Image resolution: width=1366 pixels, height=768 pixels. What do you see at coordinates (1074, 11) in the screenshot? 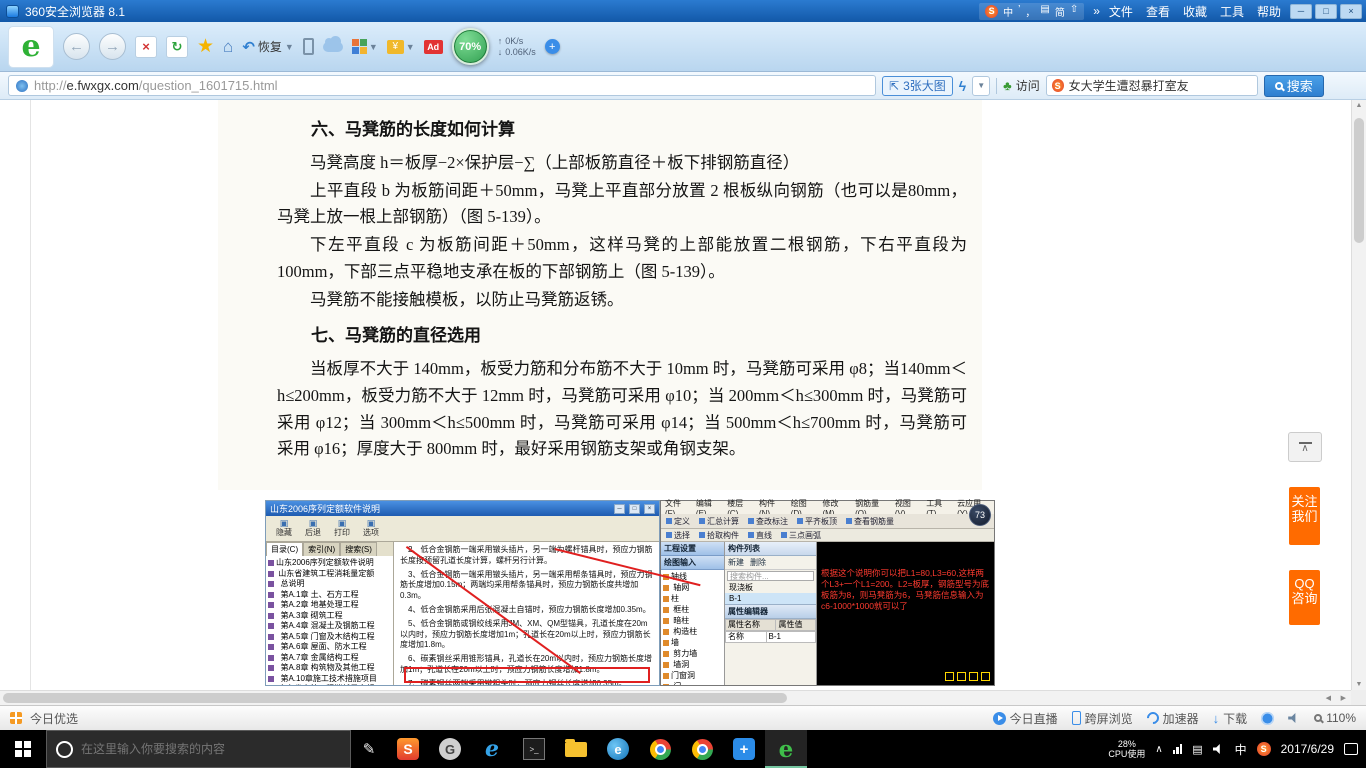
I see `ime-status-icon: ⇧` at bounding box center [1074, 11].